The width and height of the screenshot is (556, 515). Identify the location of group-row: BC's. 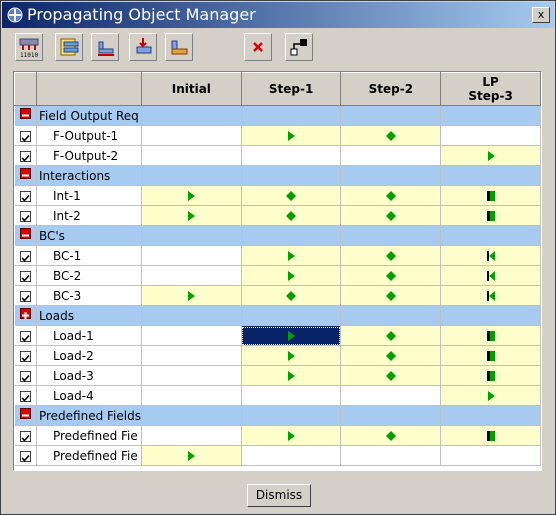
(277, 235).